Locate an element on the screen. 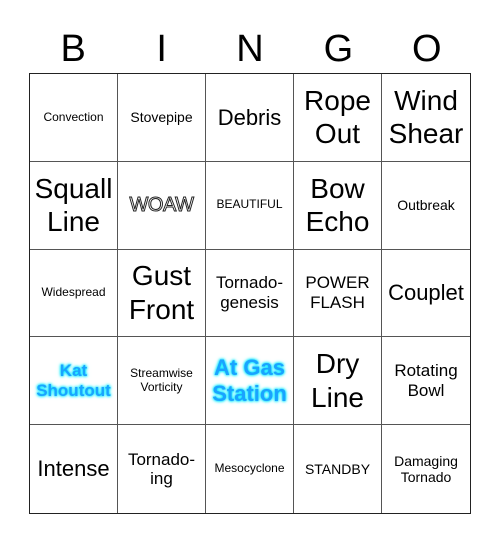 The width and height of the screenshot is (500, 544). cell-label: Gust Front is located at coordinates (161, 292).